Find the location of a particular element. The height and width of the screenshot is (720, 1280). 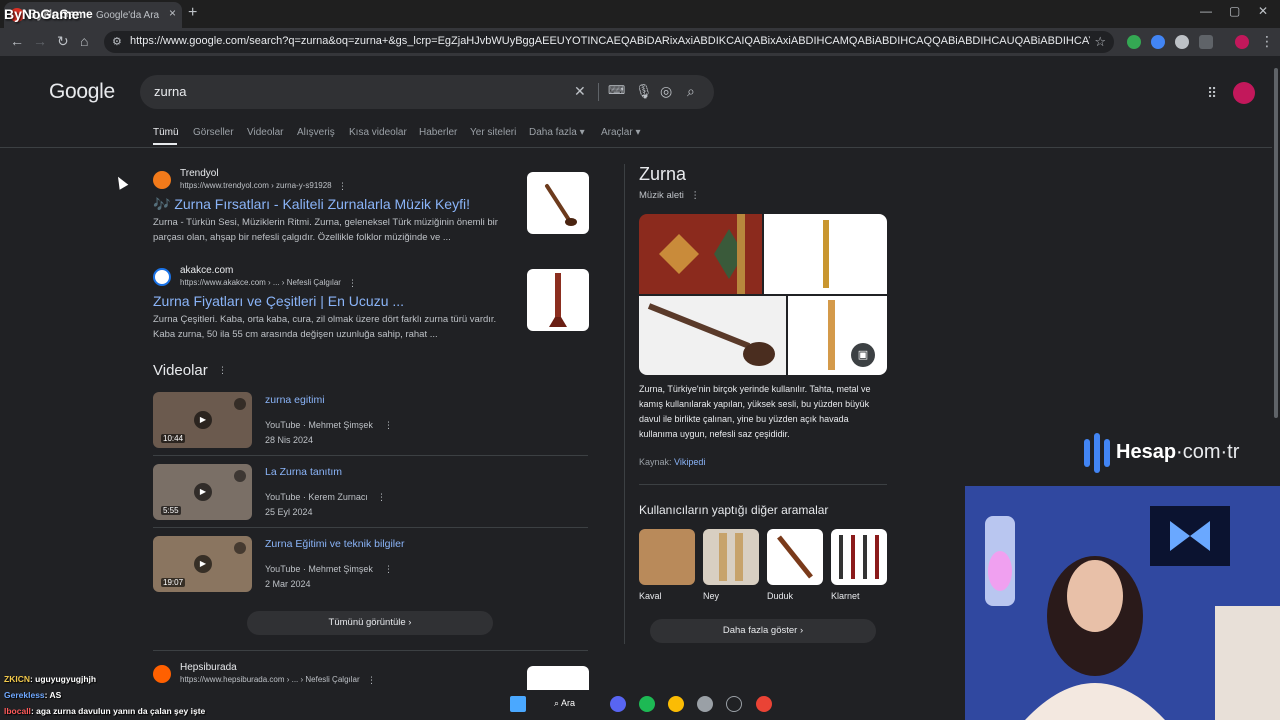

search-box: zurna ✕ ⌨ 🎙 ◎ ⌕ is located at coordinates (427, 92).